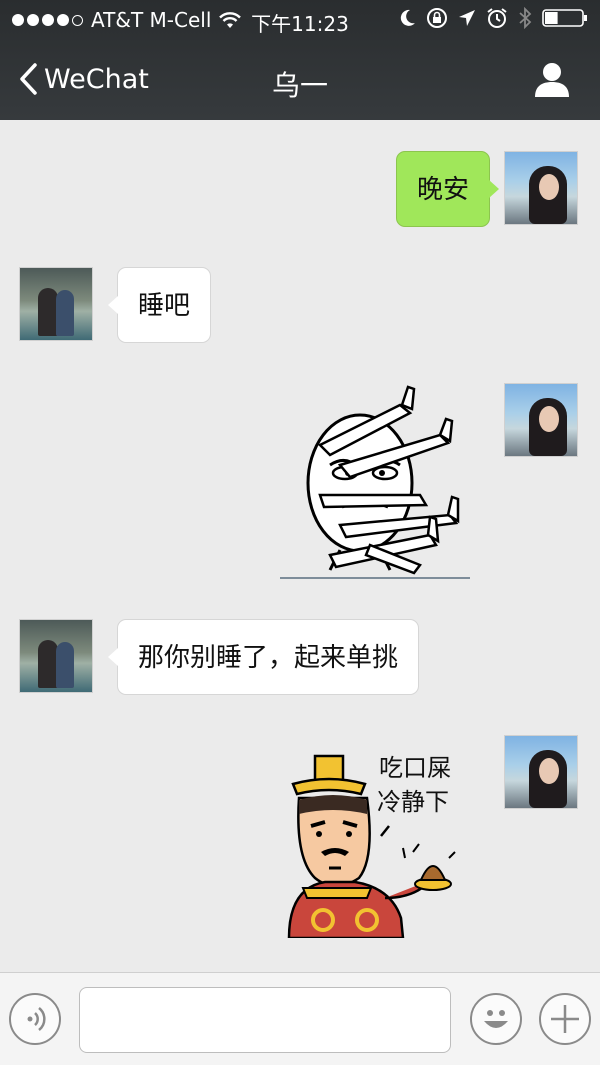 This screenshot has height=1065, width=600. I want to click on rage-face-sticker, so click(376, 483).